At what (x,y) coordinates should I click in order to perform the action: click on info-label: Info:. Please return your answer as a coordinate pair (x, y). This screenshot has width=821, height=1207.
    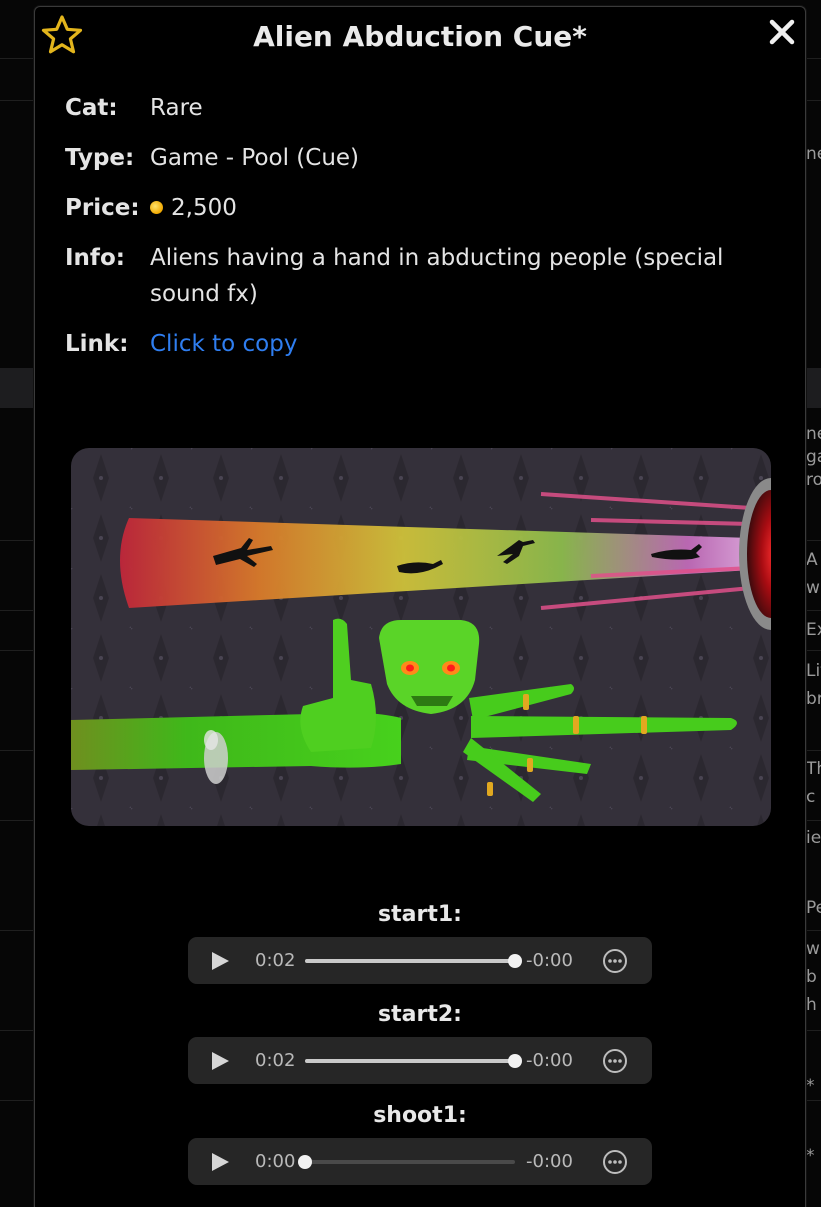
    Looking at the image, I should click on (95, 258).